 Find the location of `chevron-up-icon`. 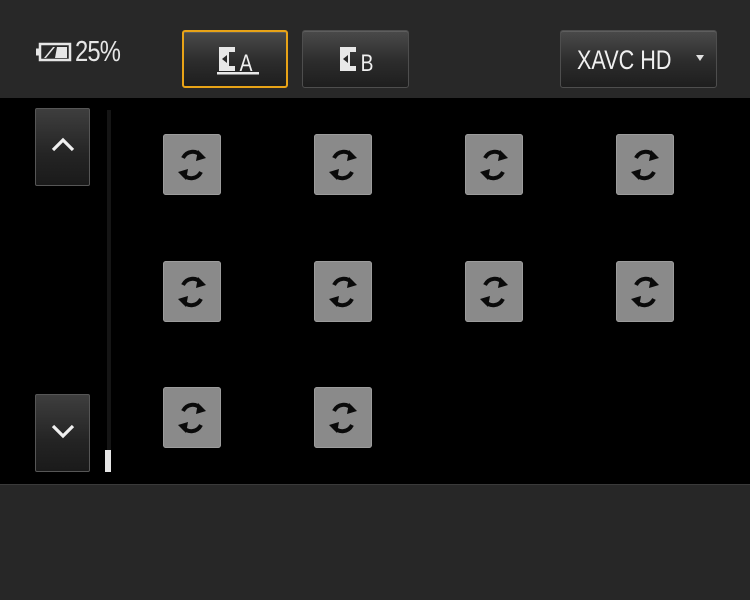

chevron-up-icon is located at coordinates (63, 147).